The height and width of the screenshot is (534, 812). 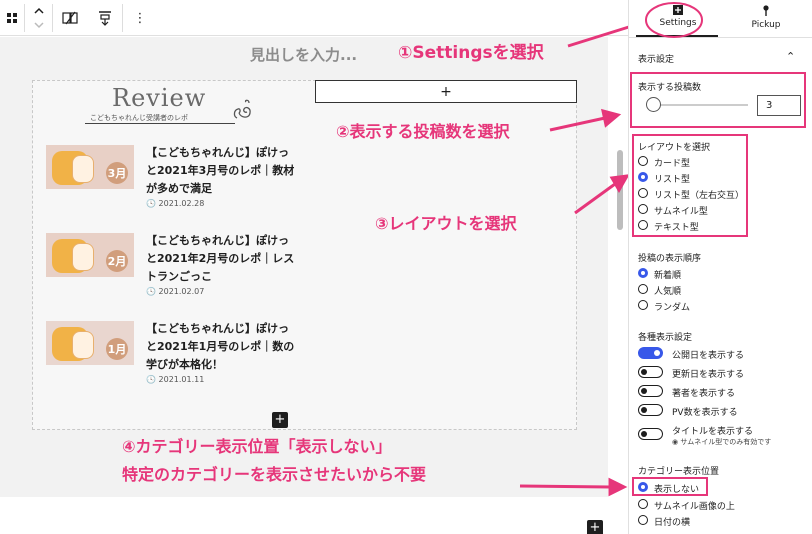 What do you see at coordinates (766, 12) in the screenshot?
I see `pin-icon` at bounding box center [766, 12].